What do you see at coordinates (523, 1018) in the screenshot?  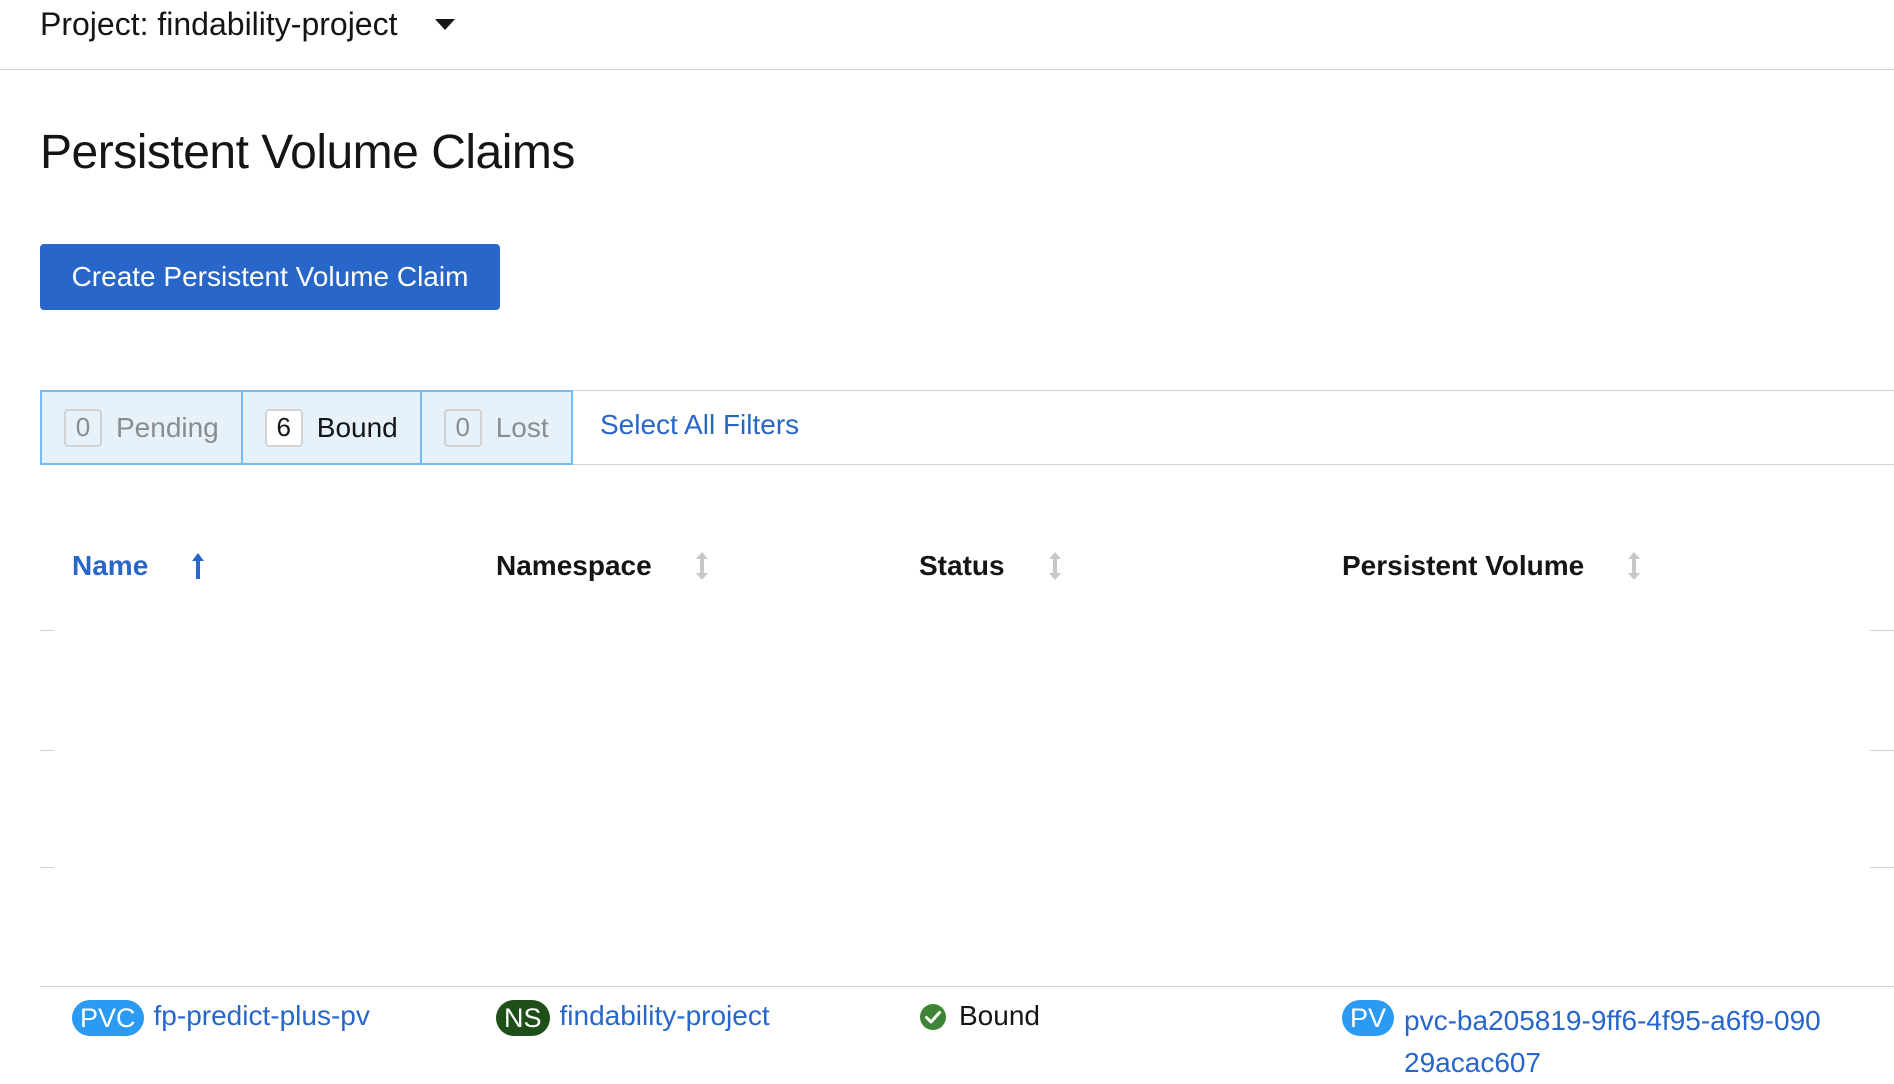 I see `ns-badge: NS` at bounding box center [523, 1018].